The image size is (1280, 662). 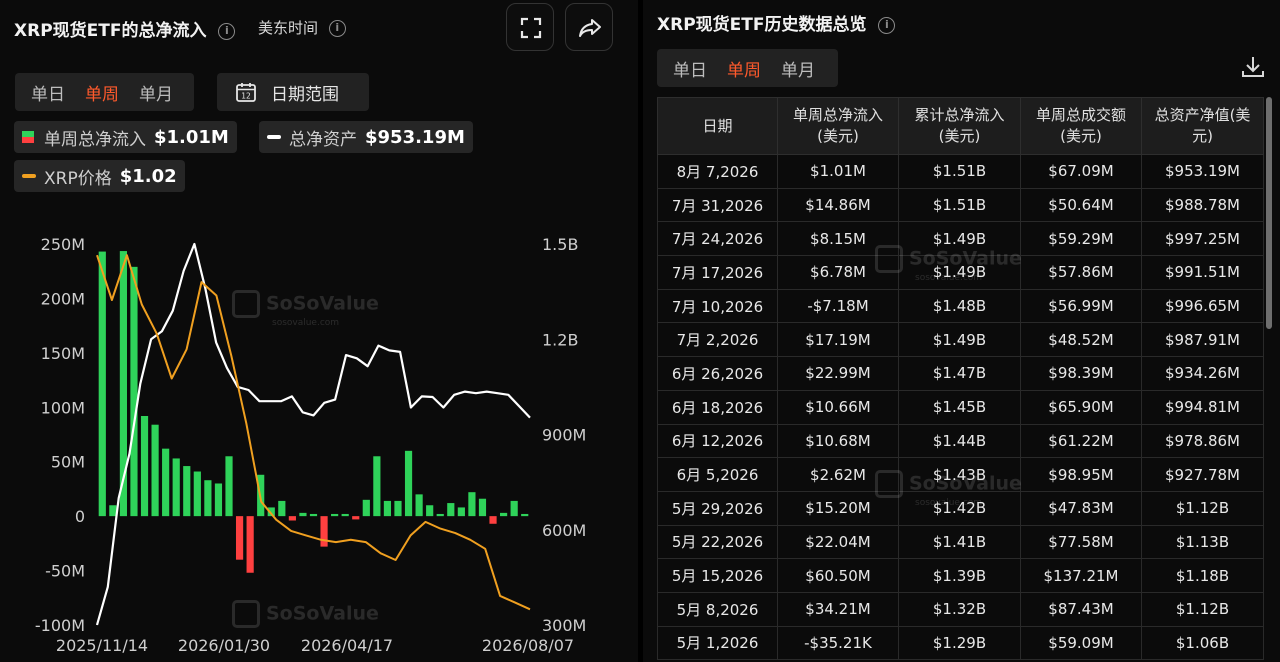 I want to click on table-scrollbar, so click(x=1269, y=213).